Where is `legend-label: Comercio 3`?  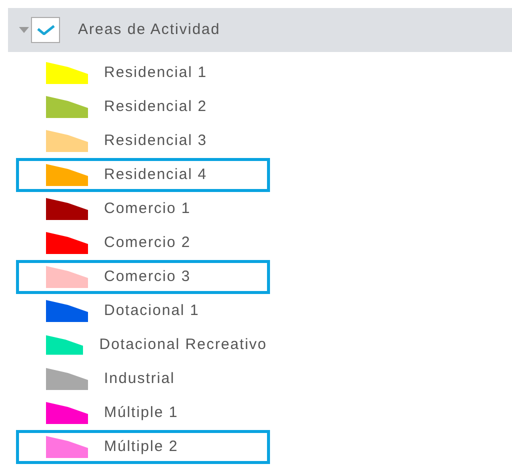 legend-label: Comercio 3 is located at coordinates (147, 276).